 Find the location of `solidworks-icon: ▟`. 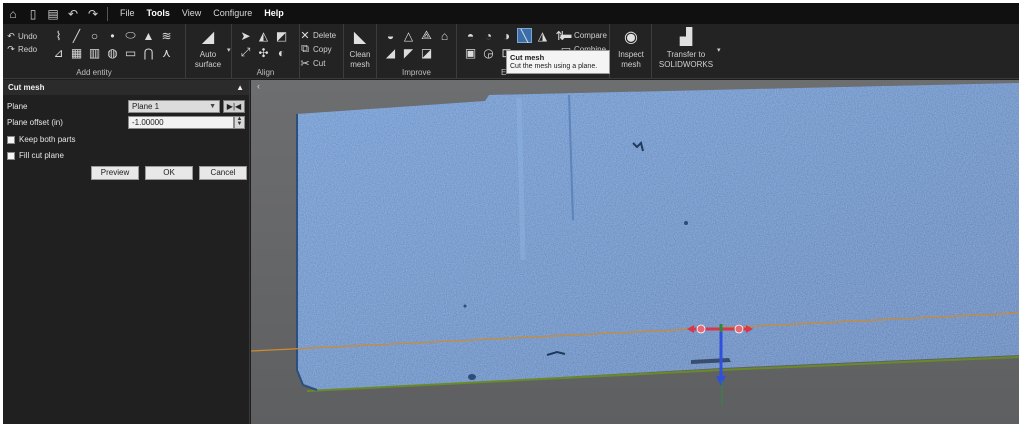

solidworks-icon: ▟ is located at coordinates (686, 37).